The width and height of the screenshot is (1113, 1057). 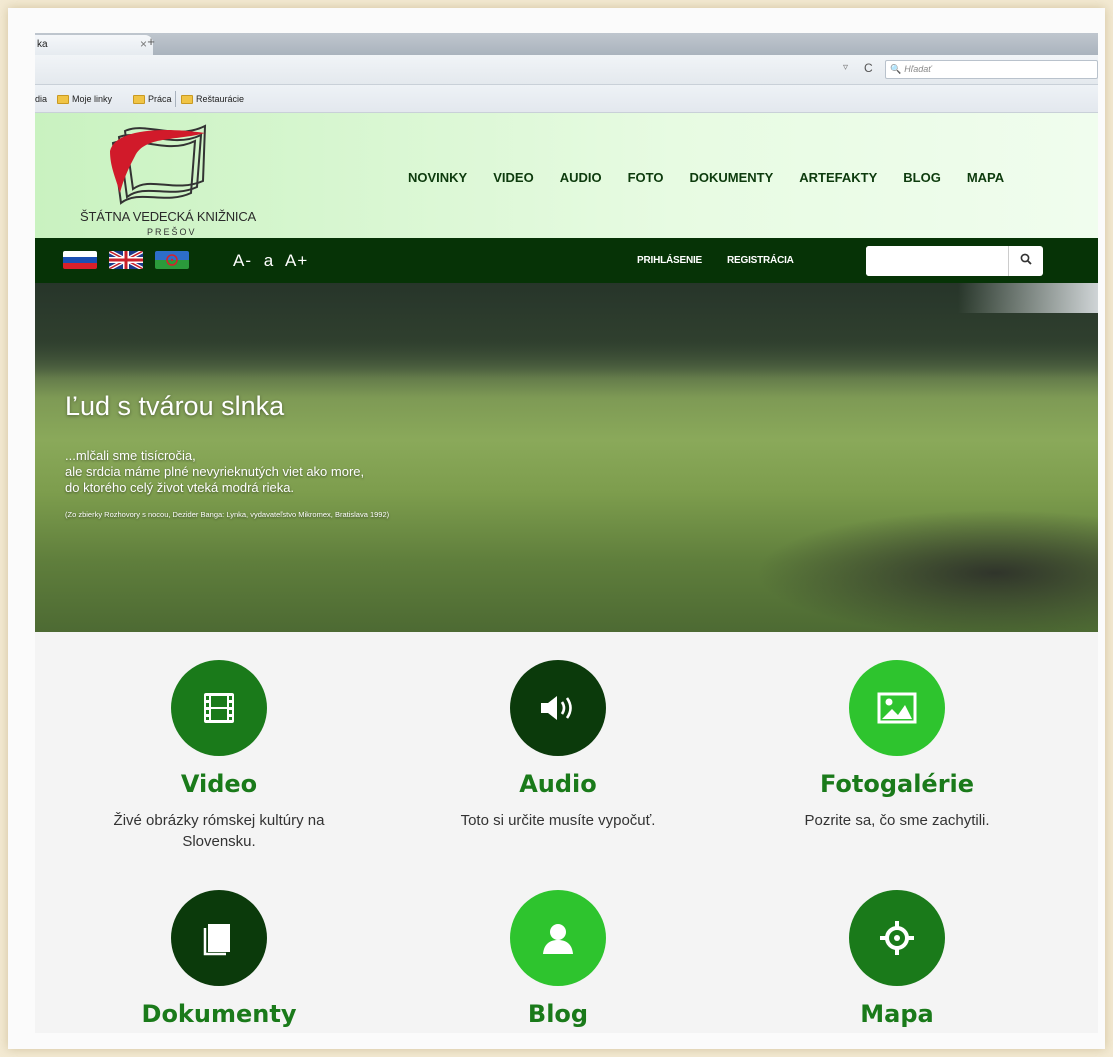 I want to click on new-tab-button: +, so click(x=151, y=43).